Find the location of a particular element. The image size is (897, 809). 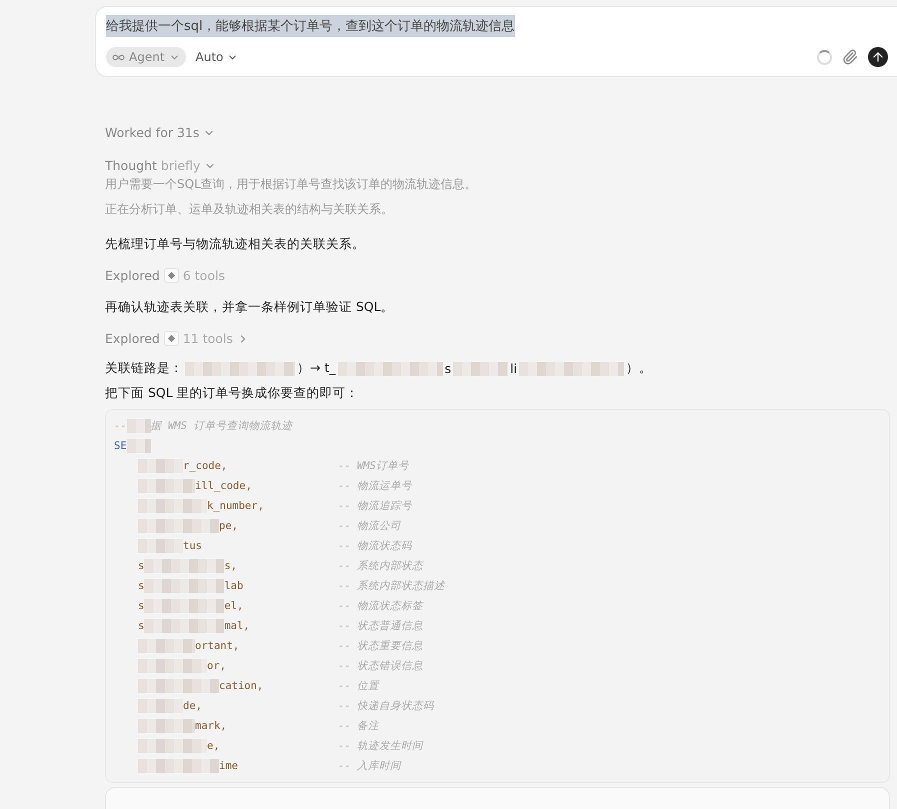

code-text: k_number, is located at coordinates (235, 506).